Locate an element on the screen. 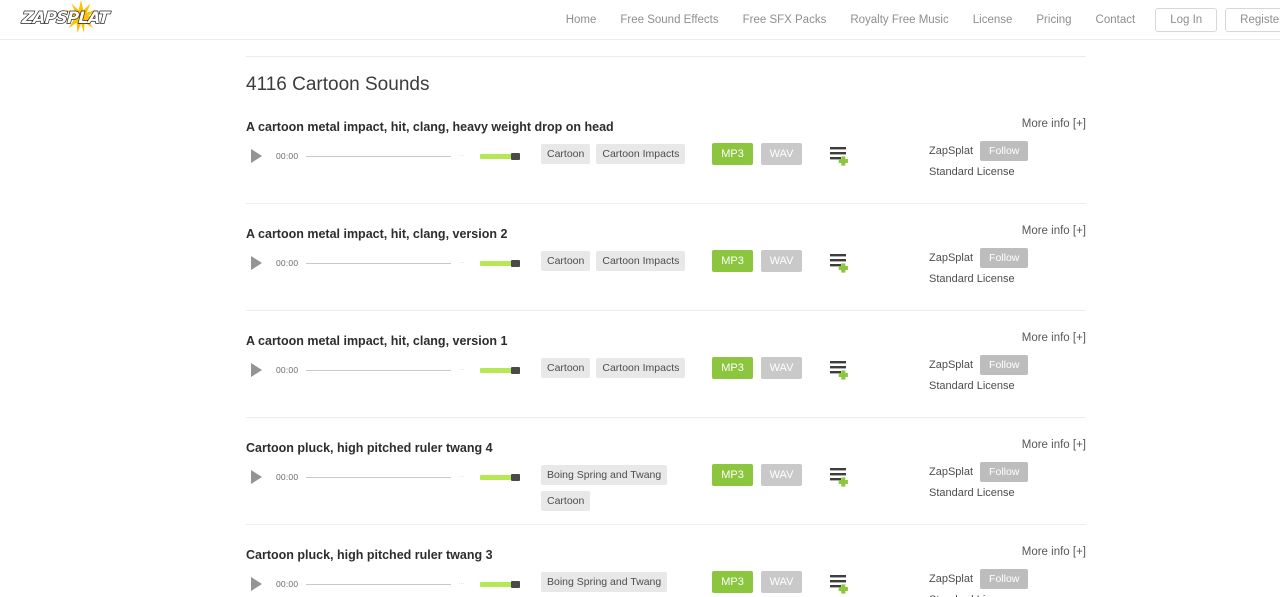 This screenshot has width=1280, height=597. nav-item-home: Home is located at coordinates (581, 20).